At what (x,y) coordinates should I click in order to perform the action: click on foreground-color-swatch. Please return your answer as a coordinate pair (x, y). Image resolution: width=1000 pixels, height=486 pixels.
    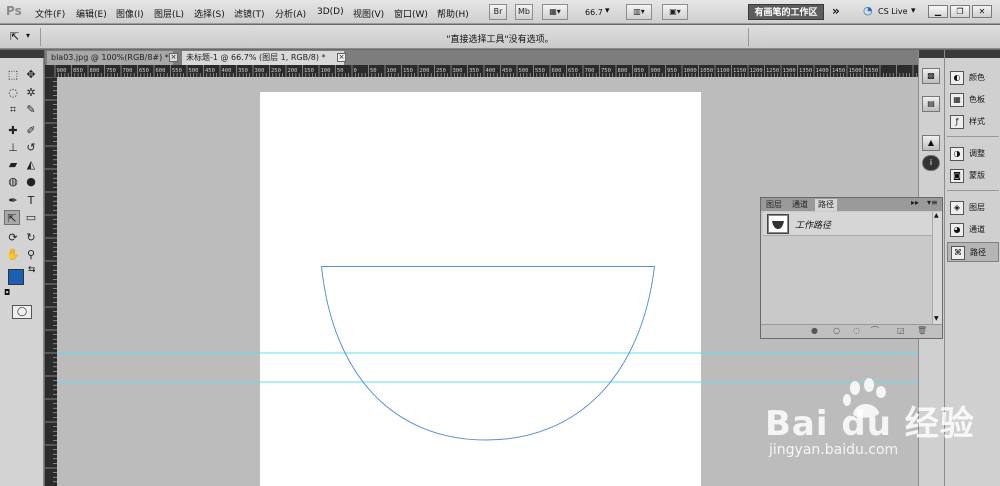
    Looking at the image, I should click on (16, 277).